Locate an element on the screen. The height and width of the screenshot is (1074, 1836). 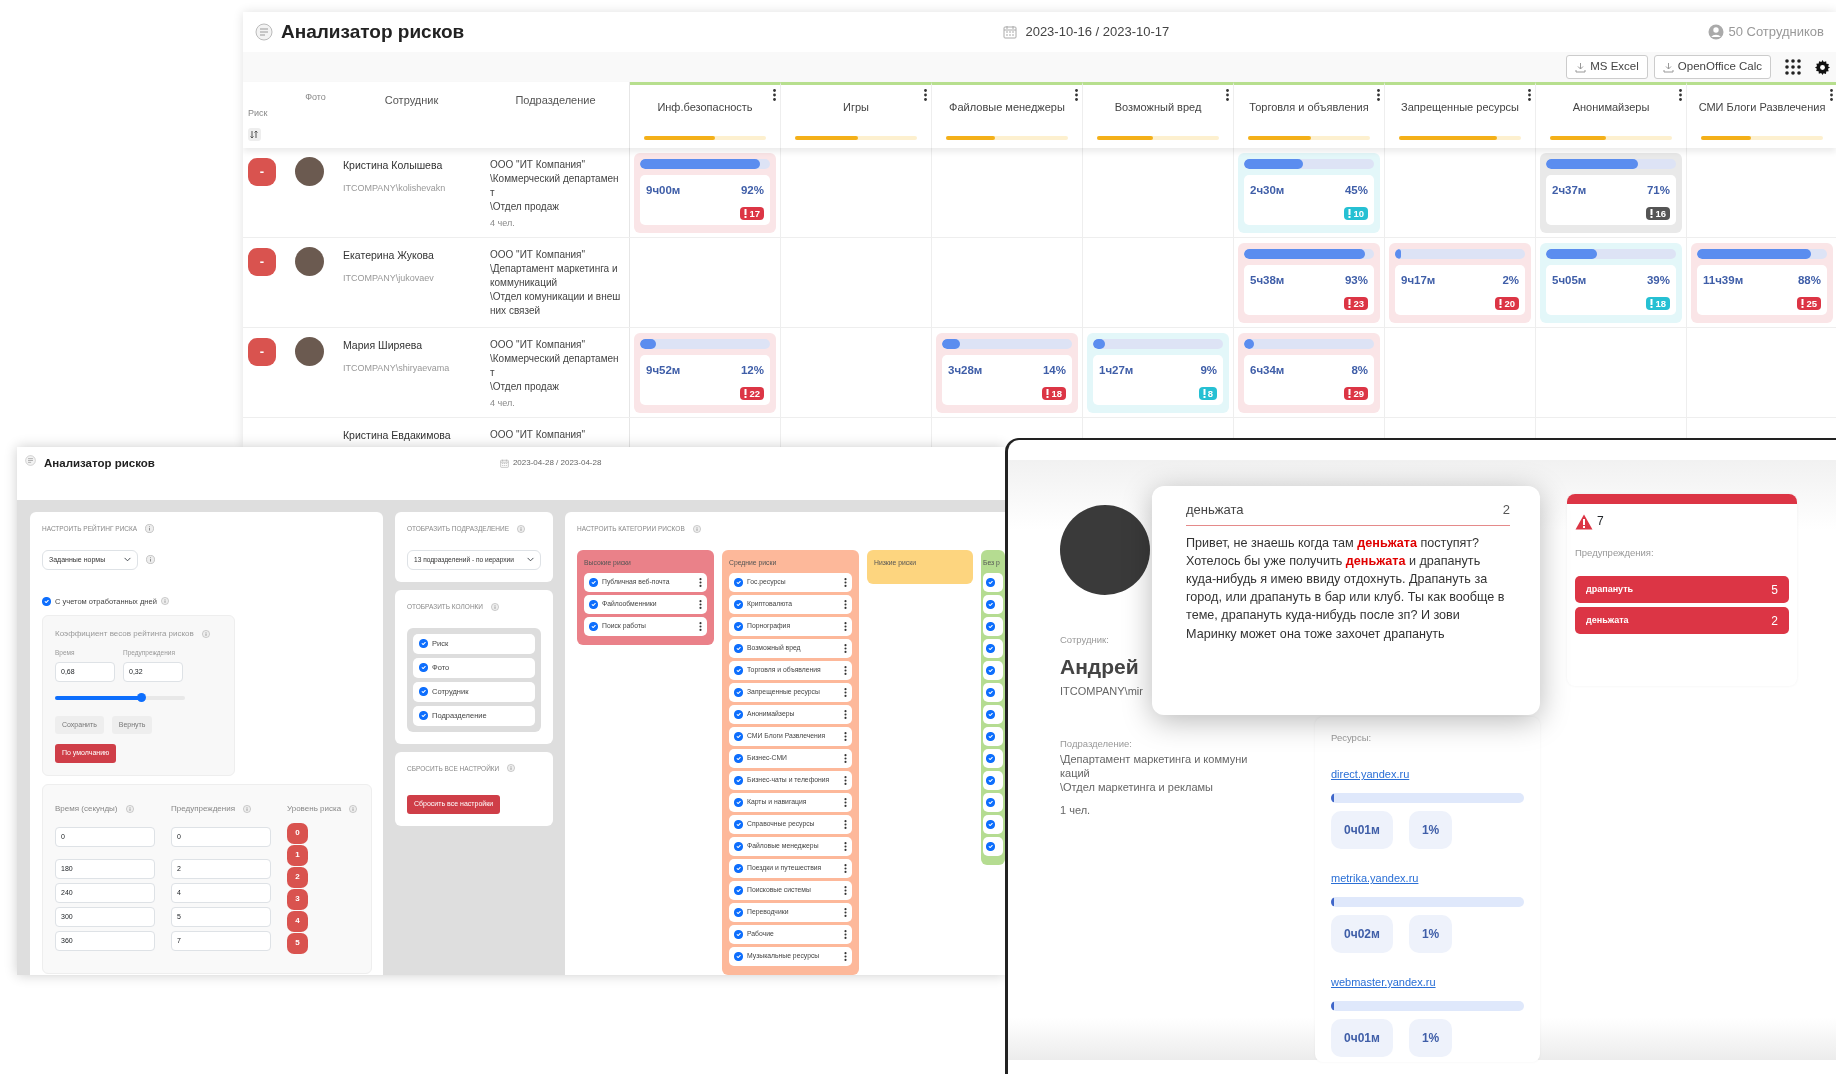
slider-track is located at coordinates (120, 697).